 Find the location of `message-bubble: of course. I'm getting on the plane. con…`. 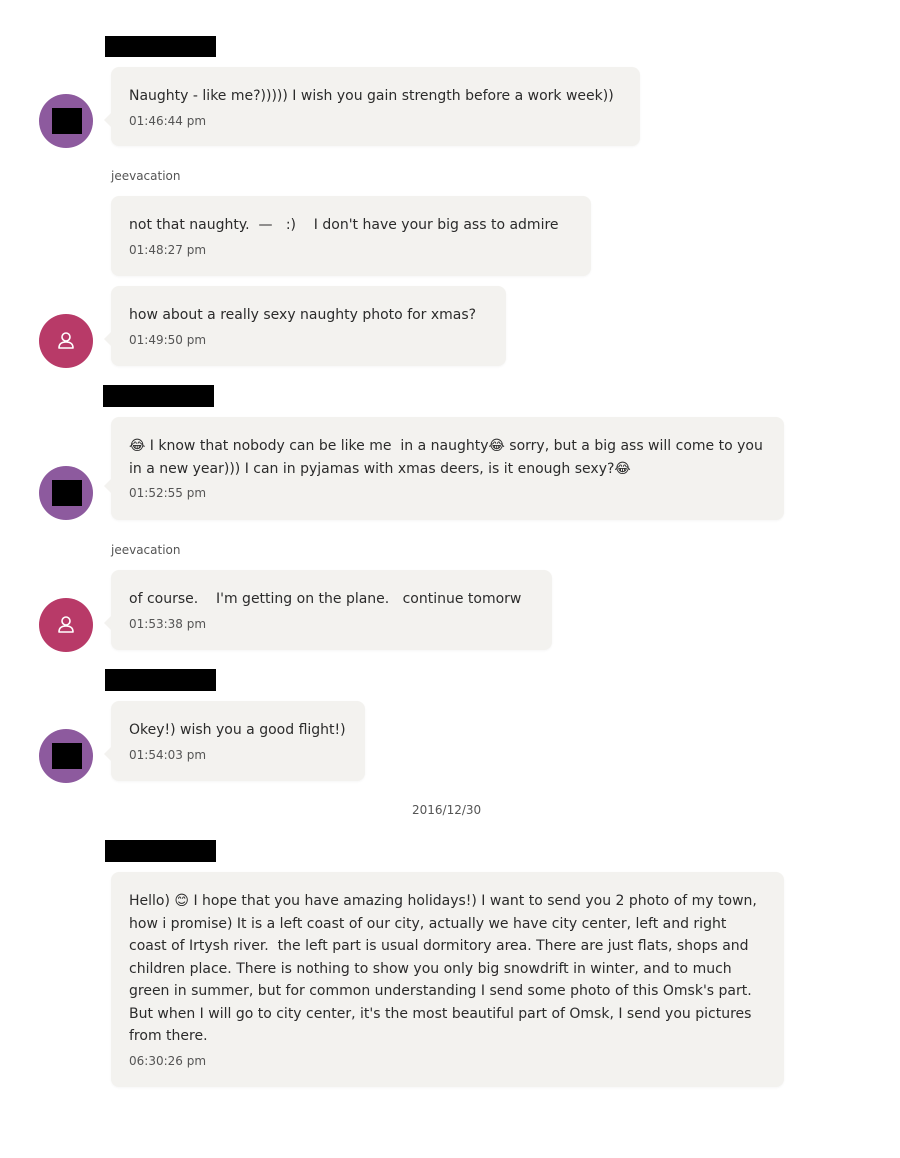

message-bubble: of course. I'm getting on the plane. con… is located at coordinates (328, 610).